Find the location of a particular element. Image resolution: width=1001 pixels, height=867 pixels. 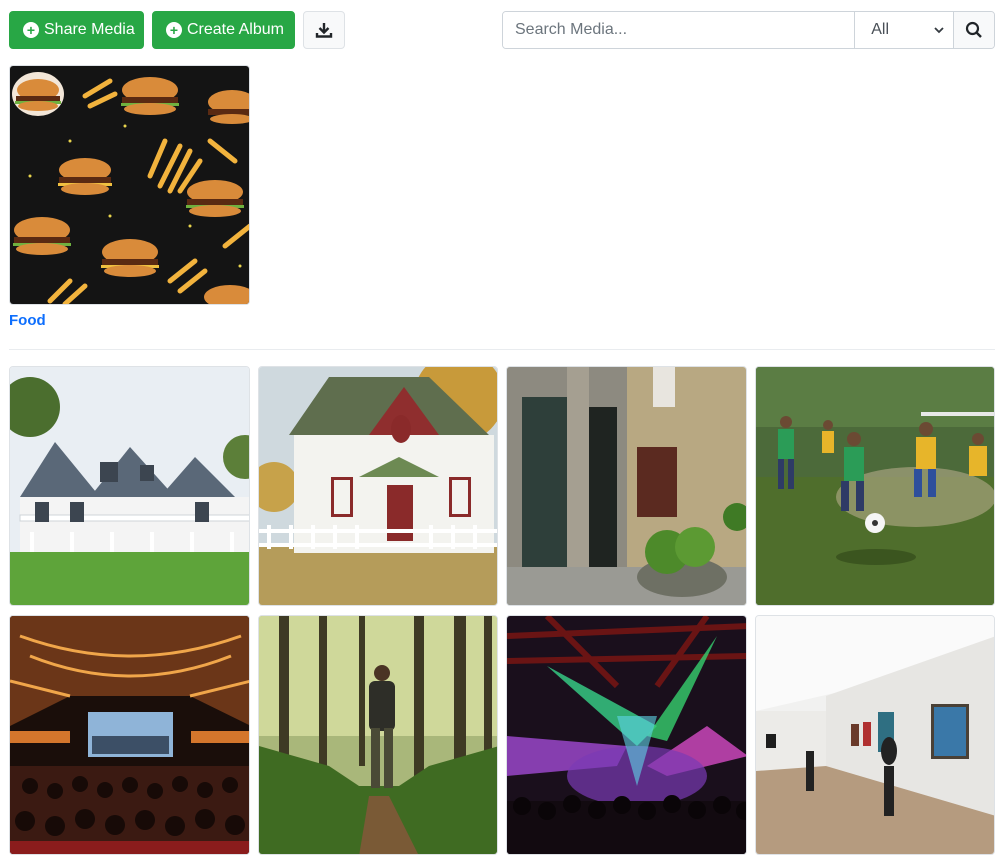

search-group: All is located at coordinates (748, 30).